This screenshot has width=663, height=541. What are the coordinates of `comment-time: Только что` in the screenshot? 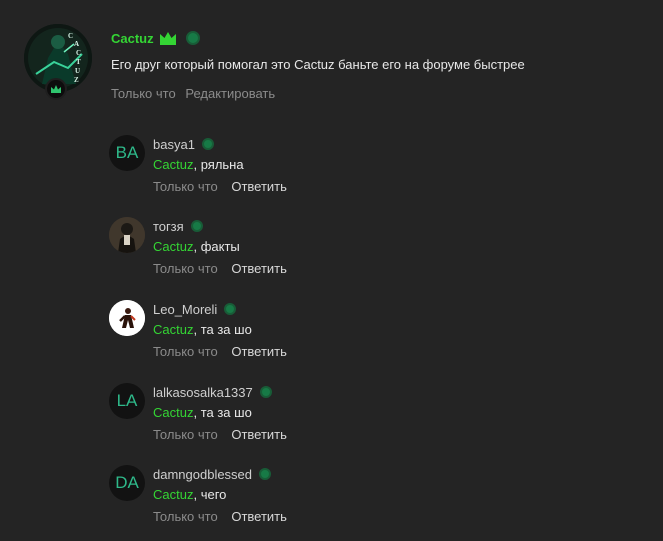 It's located at (143, 93).